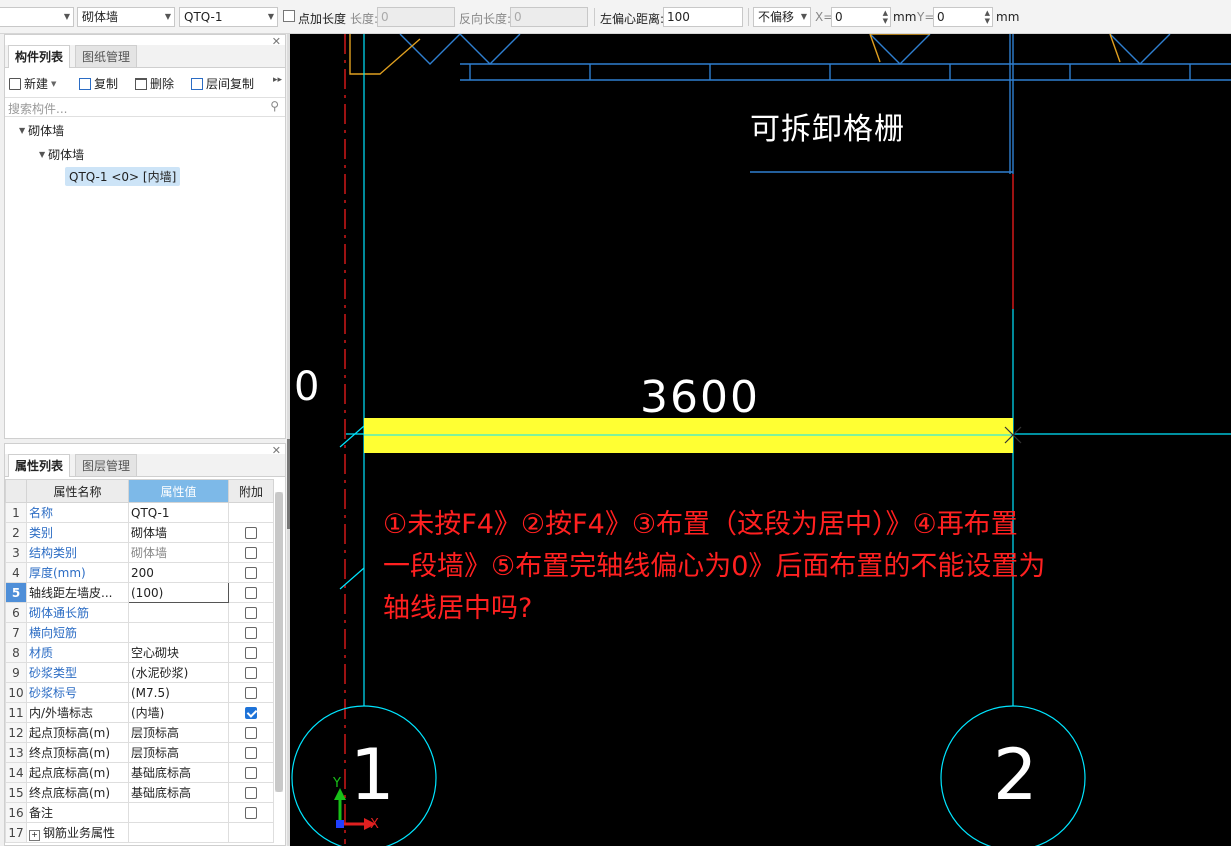  What do you see at coordinates (178, 592) in the screenshot?
I see `property-value-editor: (100)` at bounding box center [178, 592].